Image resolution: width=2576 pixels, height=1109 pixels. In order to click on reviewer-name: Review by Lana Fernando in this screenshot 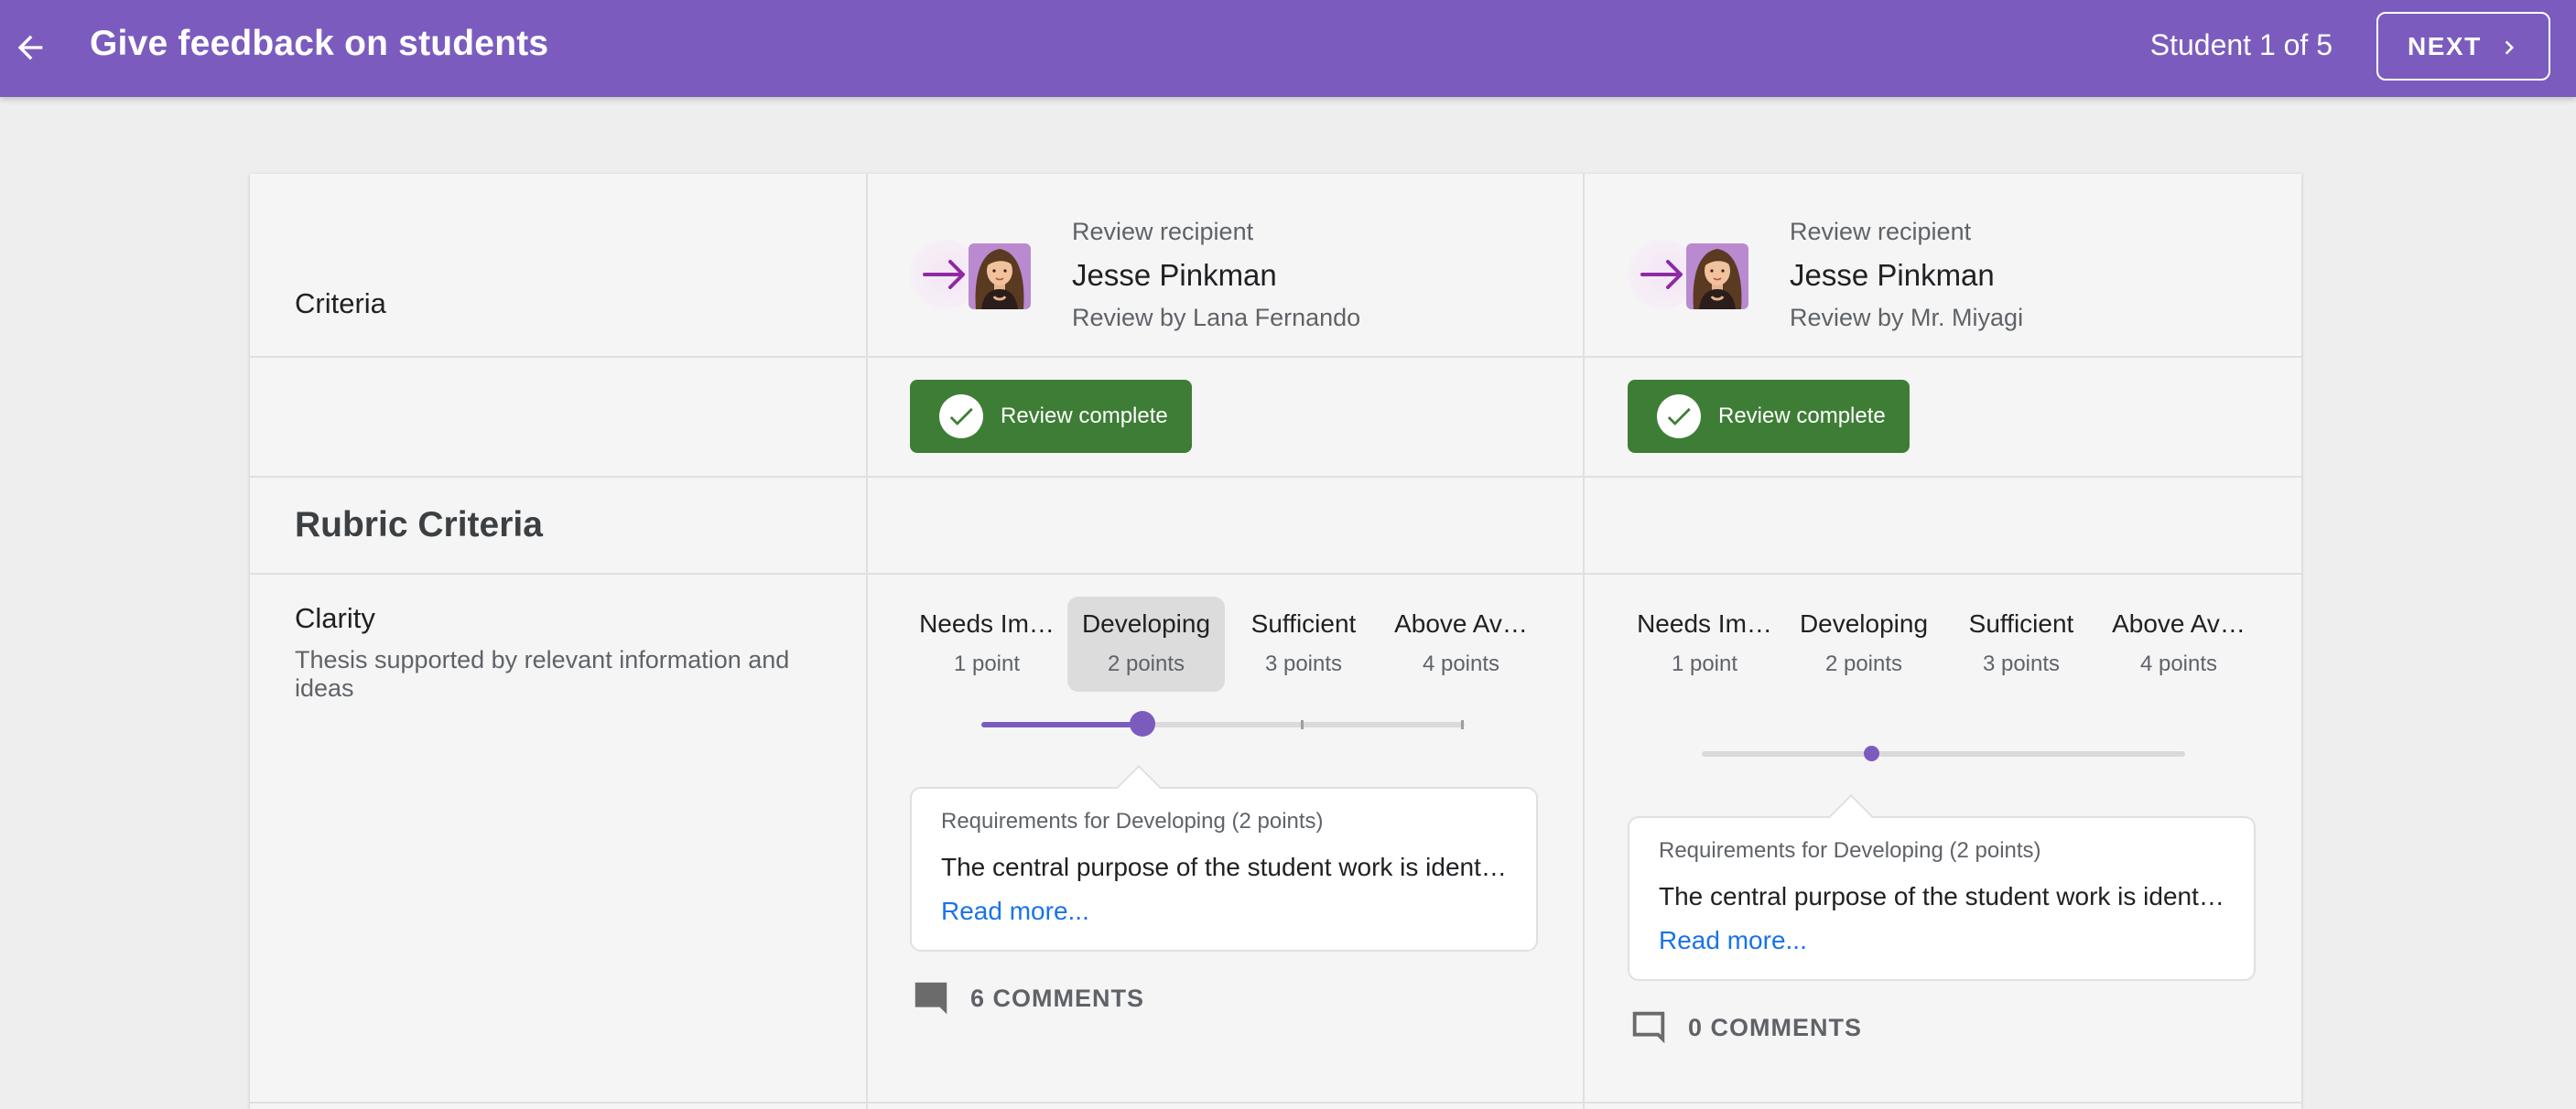, I will do `click(1217, 317)`.